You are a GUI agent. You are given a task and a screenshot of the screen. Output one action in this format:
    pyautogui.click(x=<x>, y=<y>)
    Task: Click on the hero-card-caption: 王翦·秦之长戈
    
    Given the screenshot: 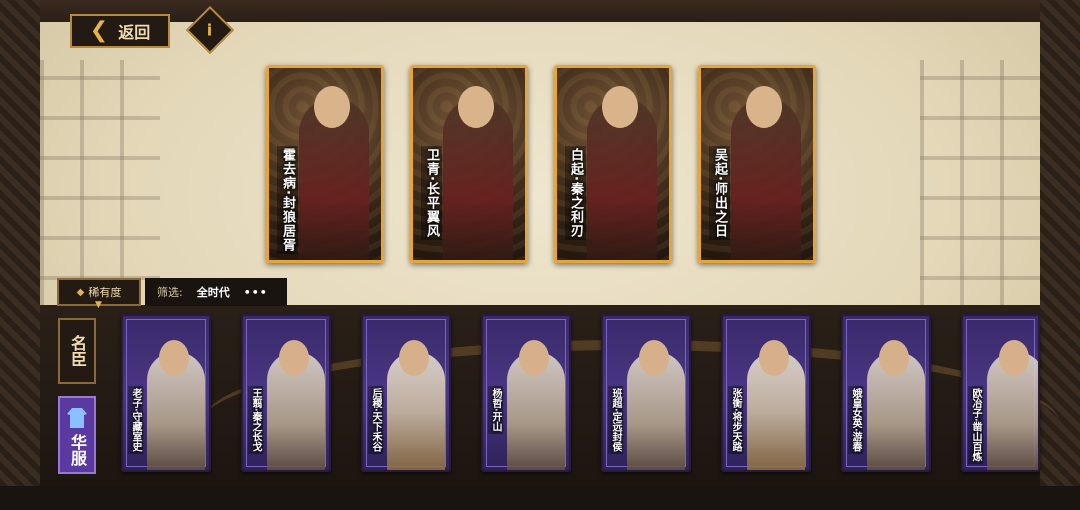 What is the action you would take?
    pyautogui.click(x=255, y=420)
    